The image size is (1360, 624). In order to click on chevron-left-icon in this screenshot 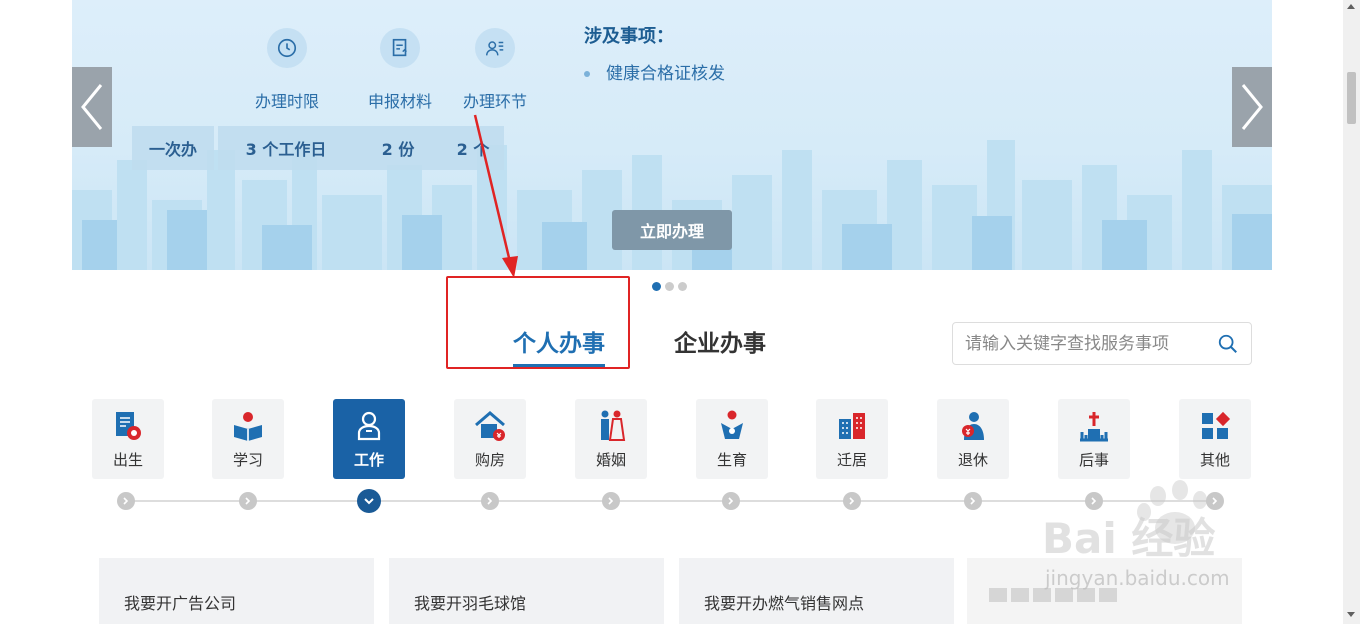, I will do `click(92, 107)`.